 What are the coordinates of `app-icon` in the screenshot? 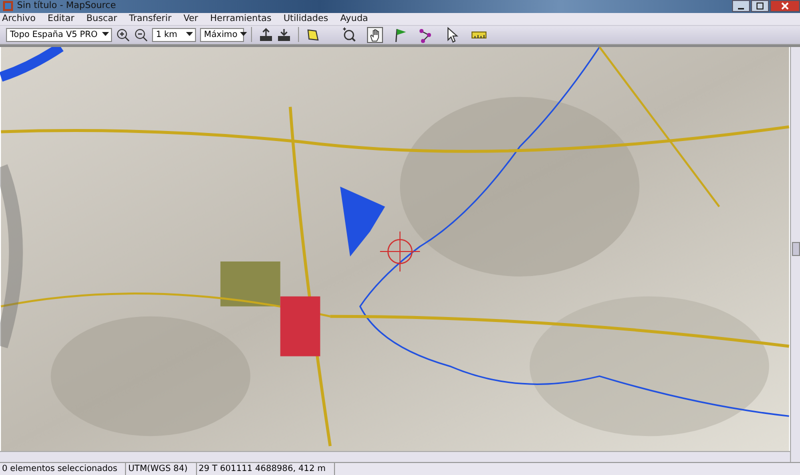 It's located at (8, 6).